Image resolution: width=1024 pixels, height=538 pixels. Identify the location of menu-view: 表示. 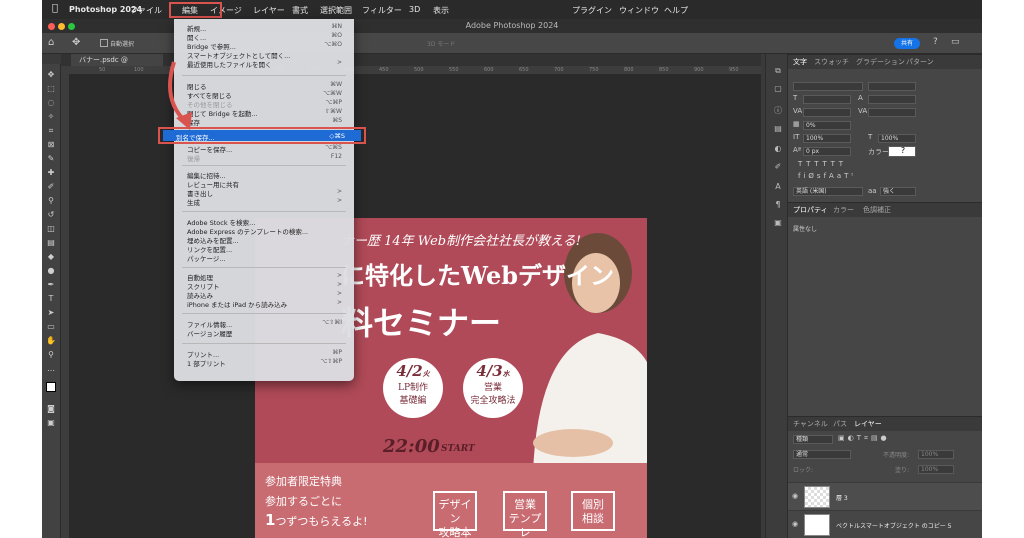
(441, 10).